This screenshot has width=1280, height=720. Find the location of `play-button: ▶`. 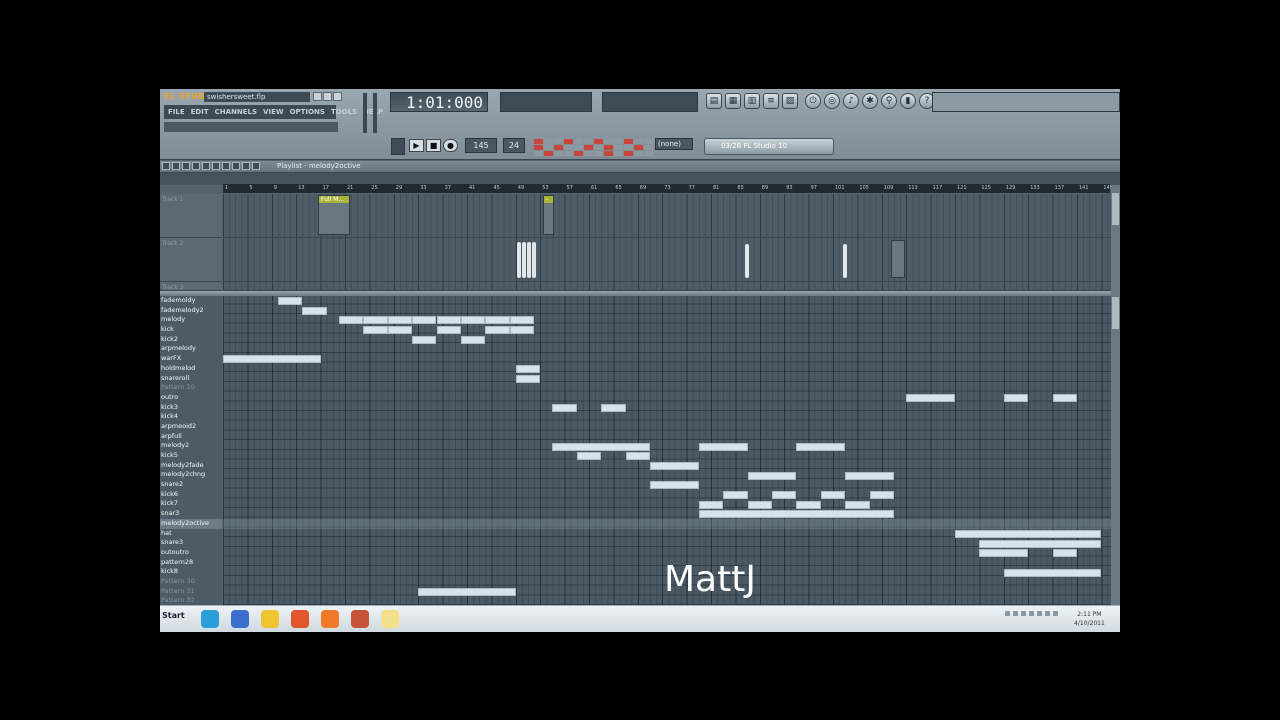

play-button: ▶ is located at coordinates (416, 145).